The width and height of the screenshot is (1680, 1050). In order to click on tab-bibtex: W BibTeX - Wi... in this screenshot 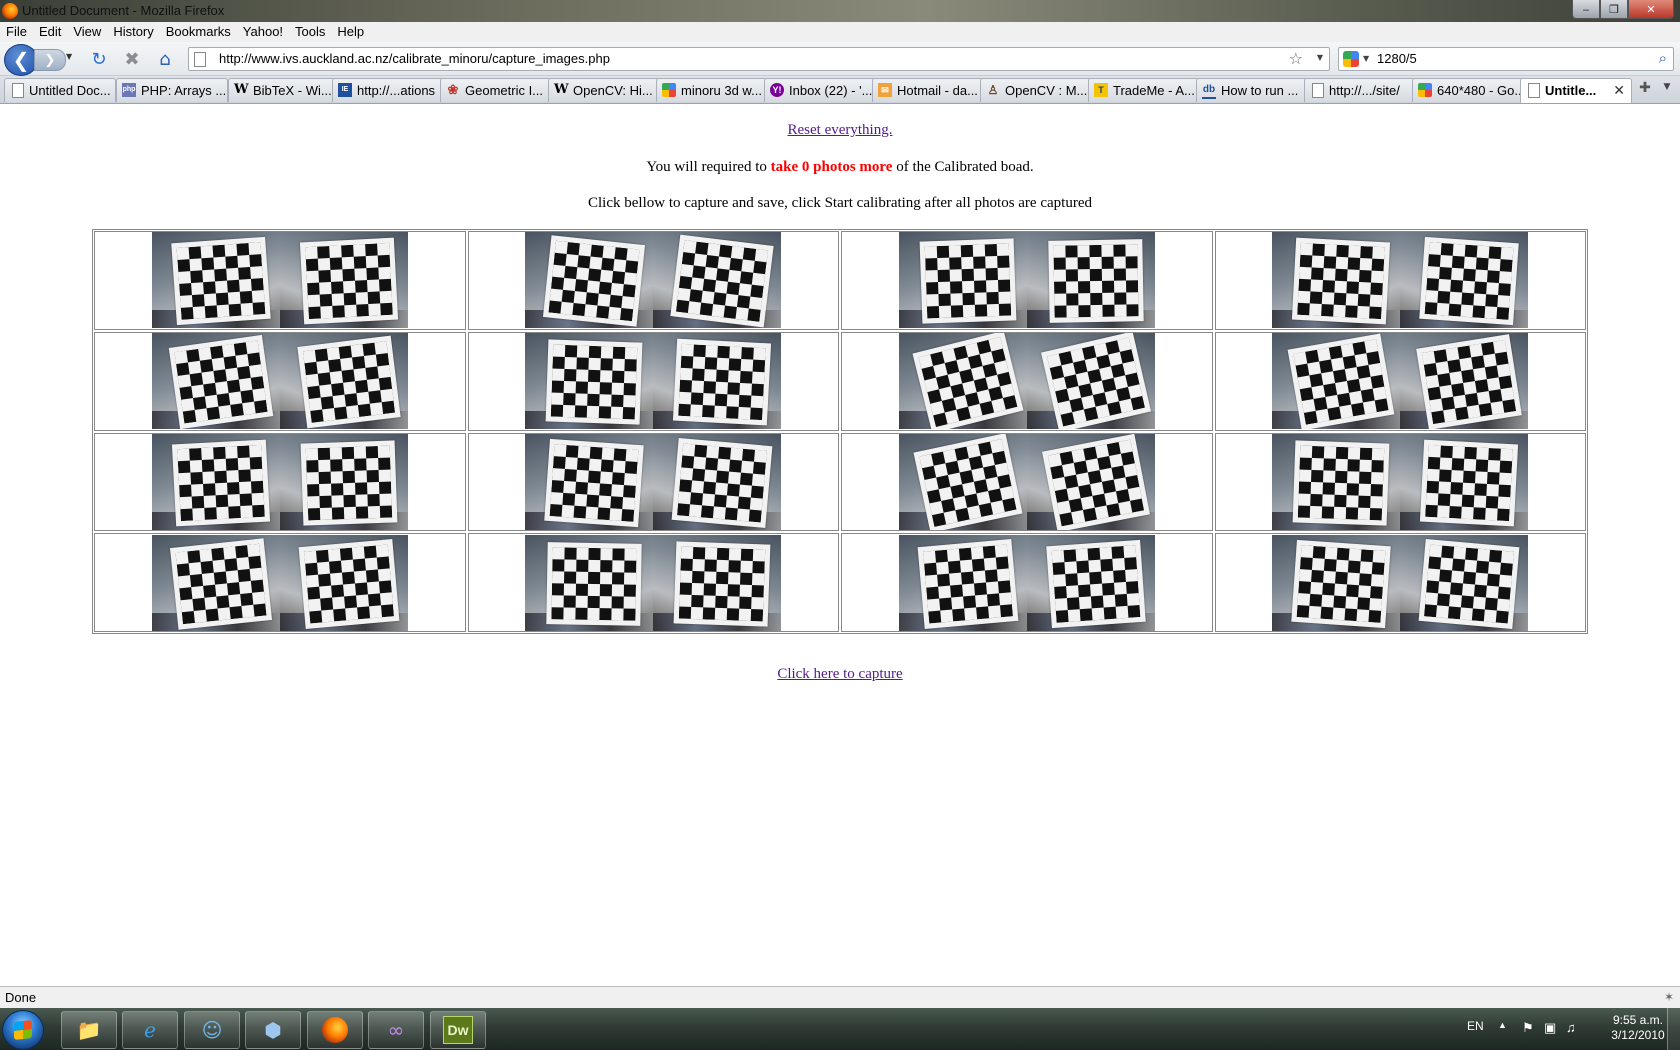, I will do `click(284, 90)`.